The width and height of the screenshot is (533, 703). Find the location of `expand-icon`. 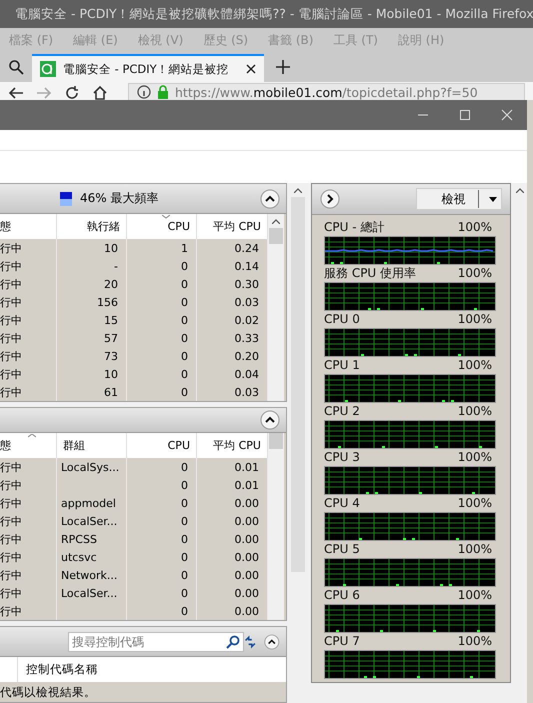

expand-icon is located at coordinates (330, 199).